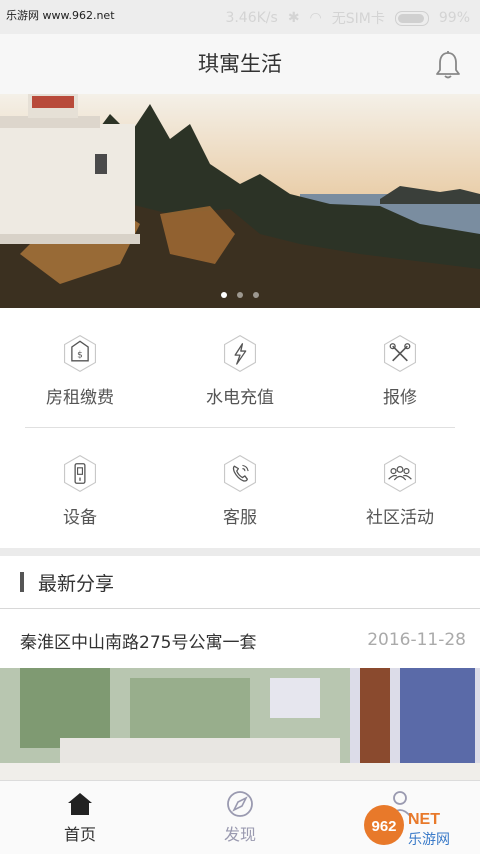 The image size is (480, 854). What do you see at coordinates (400, 398) in the screenshot?
I see `service-label: 报修` at bounding box center [400, 398].